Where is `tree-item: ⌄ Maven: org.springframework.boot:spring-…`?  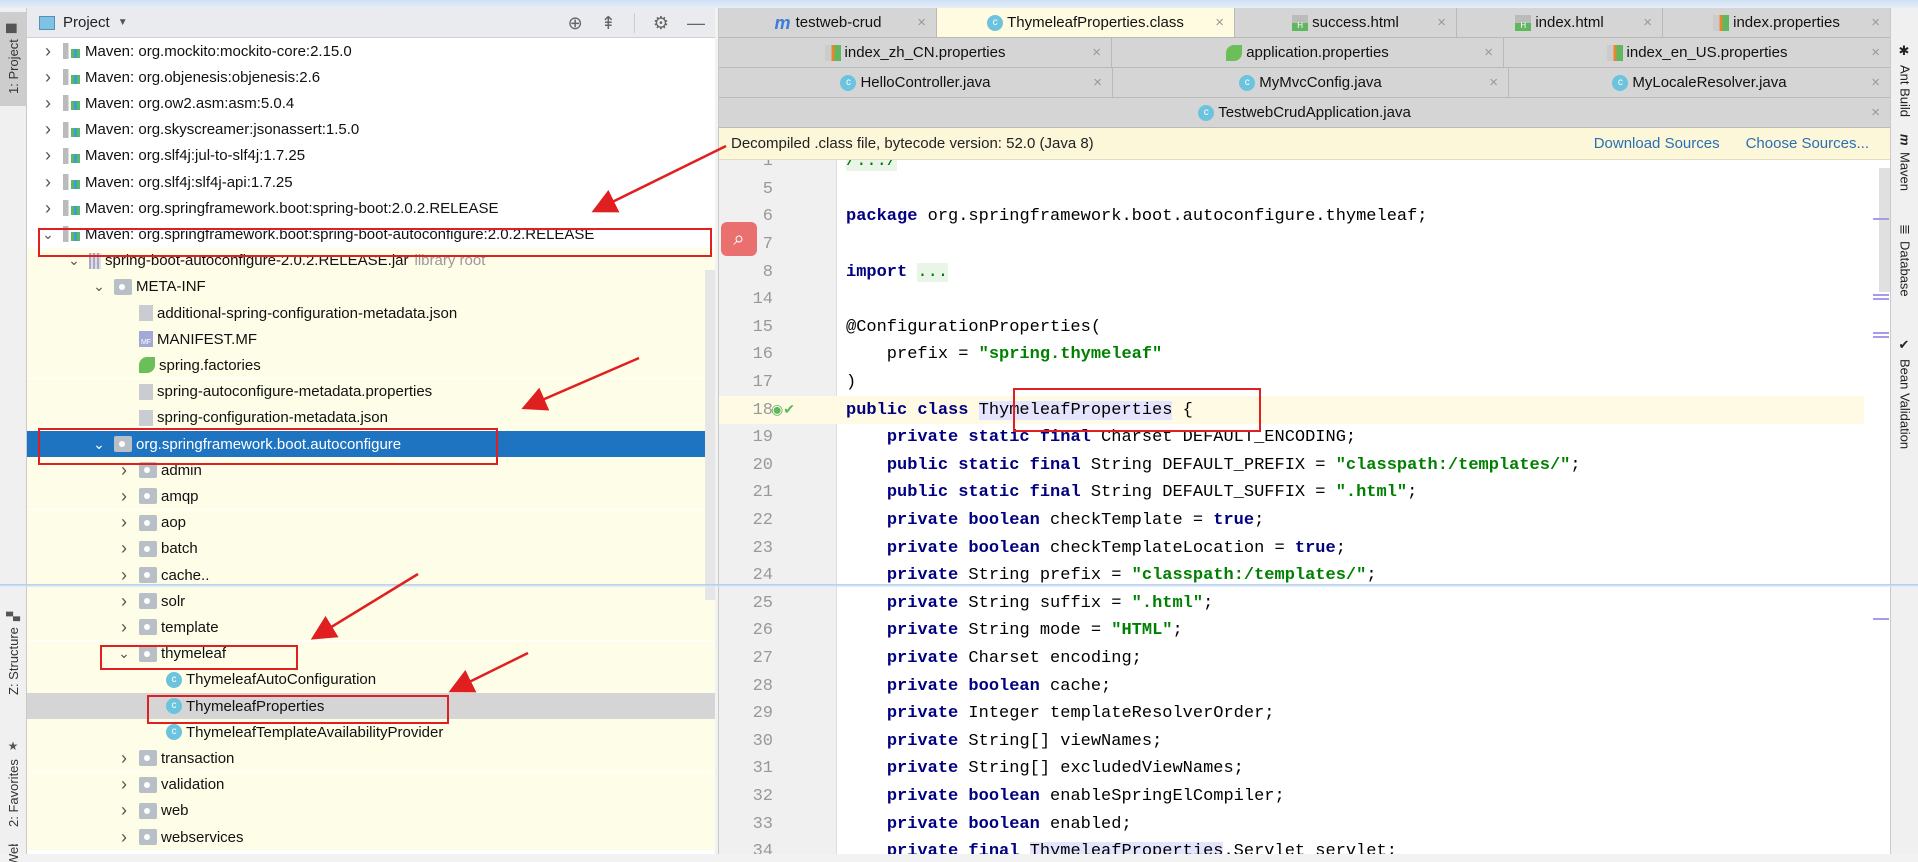 tree-item: ⌄ Maven: org.springframework.boot:spring-… is located at coordinates (371, 234).